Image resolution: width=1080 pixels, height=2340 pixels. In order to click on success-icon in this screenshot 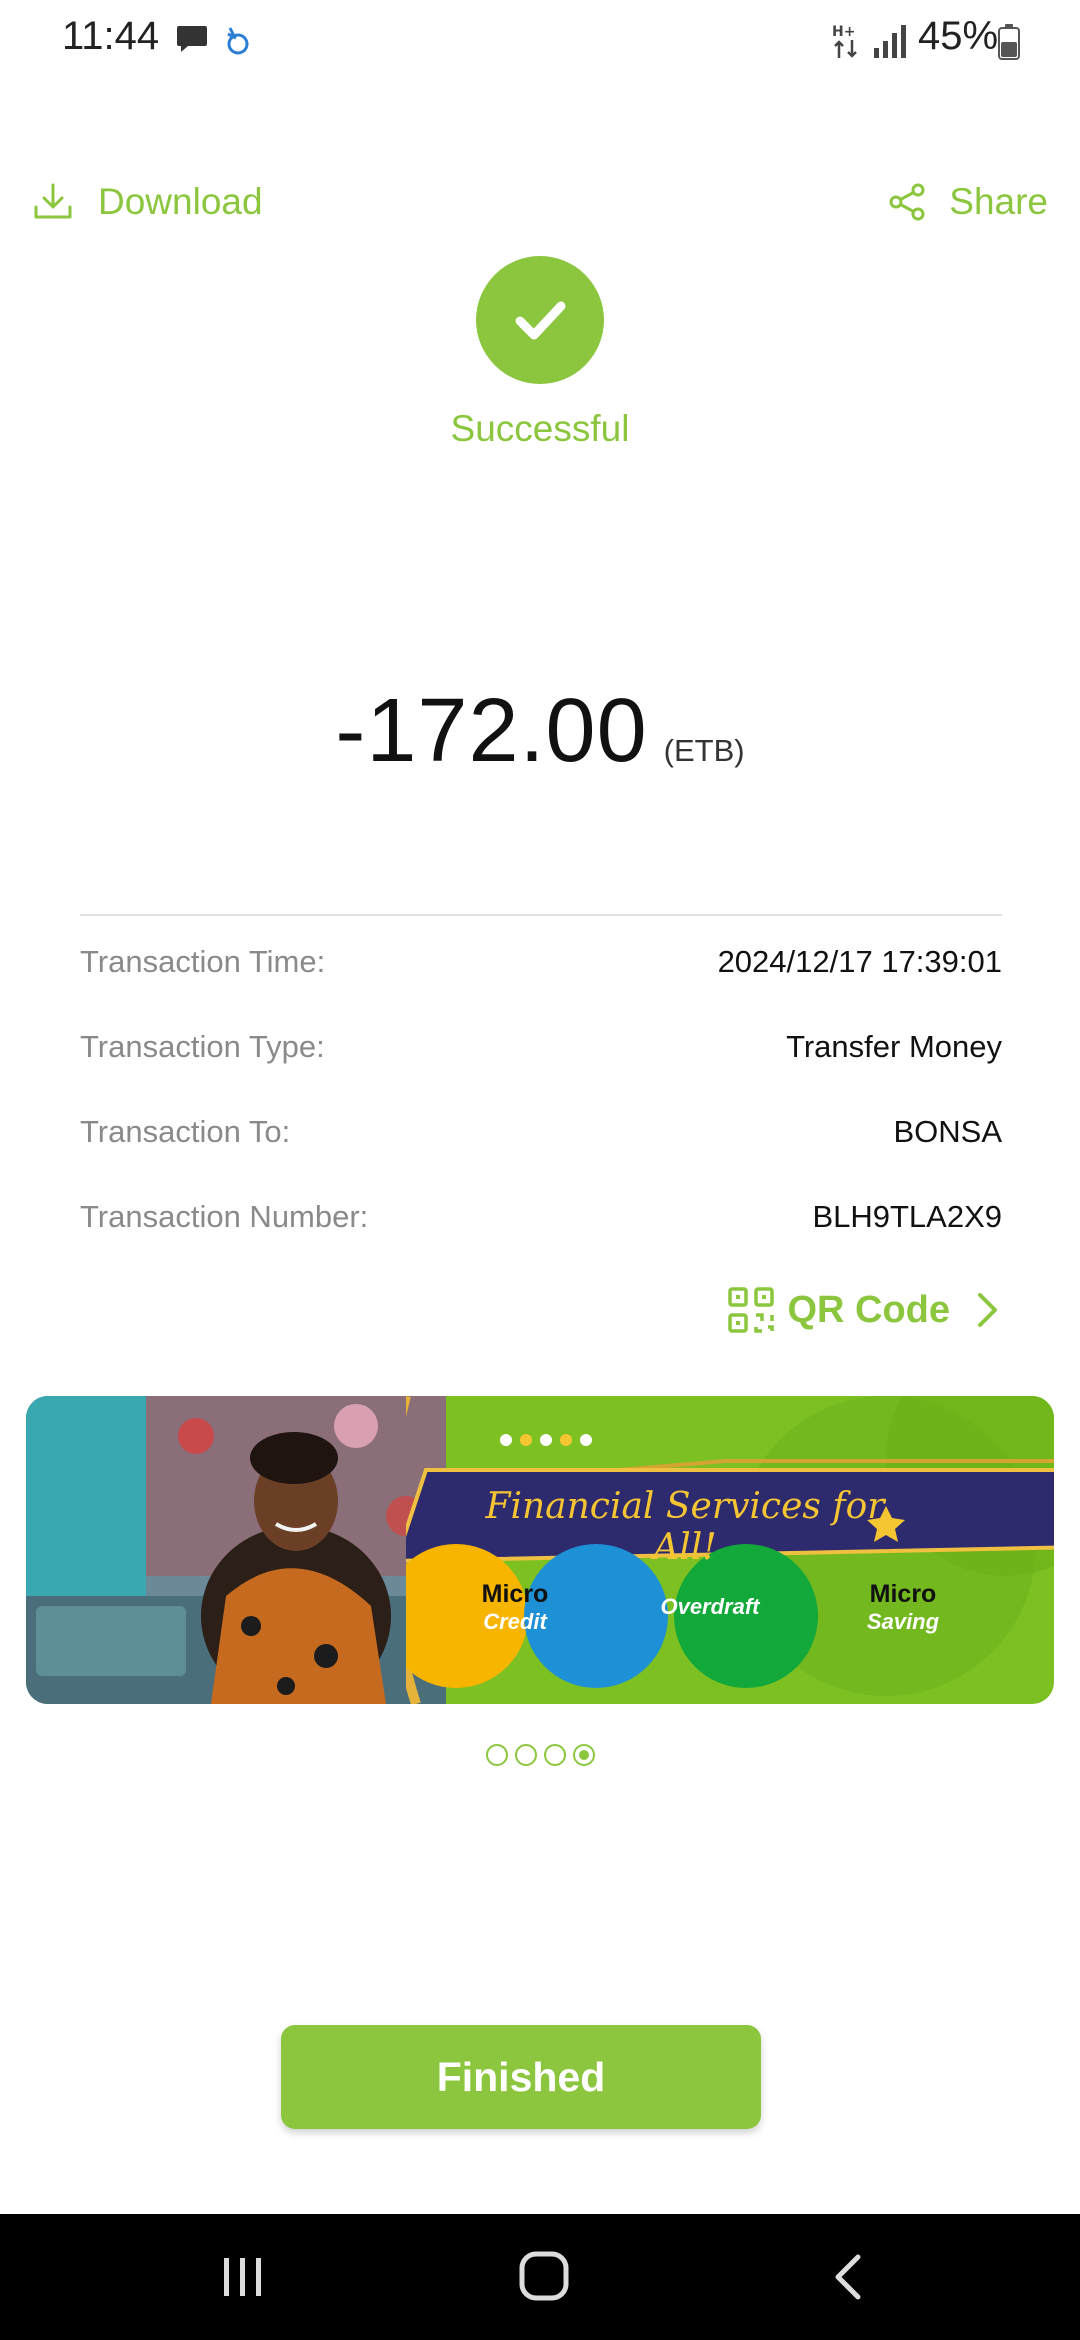, I will do `click(540, 320)`.